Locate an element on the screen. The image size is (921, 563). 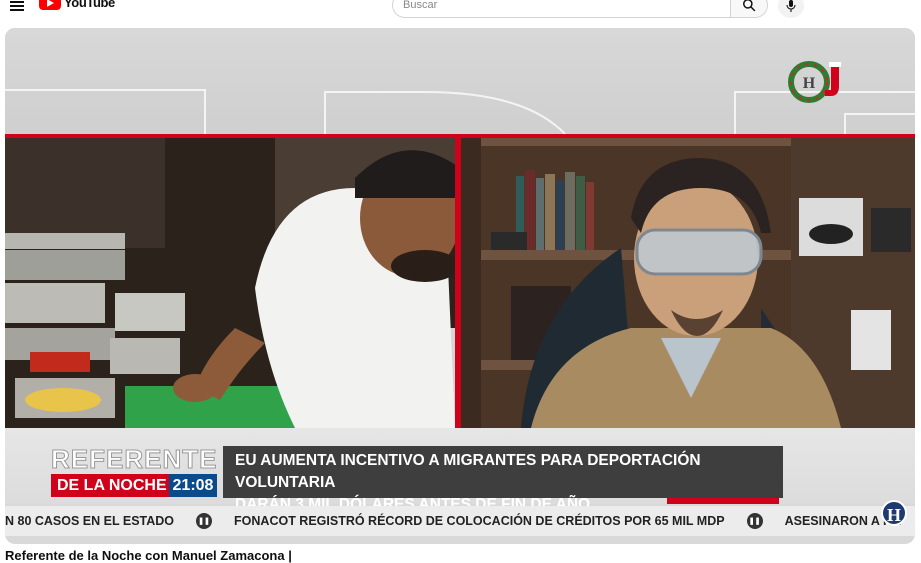
program-title: REFERENTE is located at coordinates (134, 459).